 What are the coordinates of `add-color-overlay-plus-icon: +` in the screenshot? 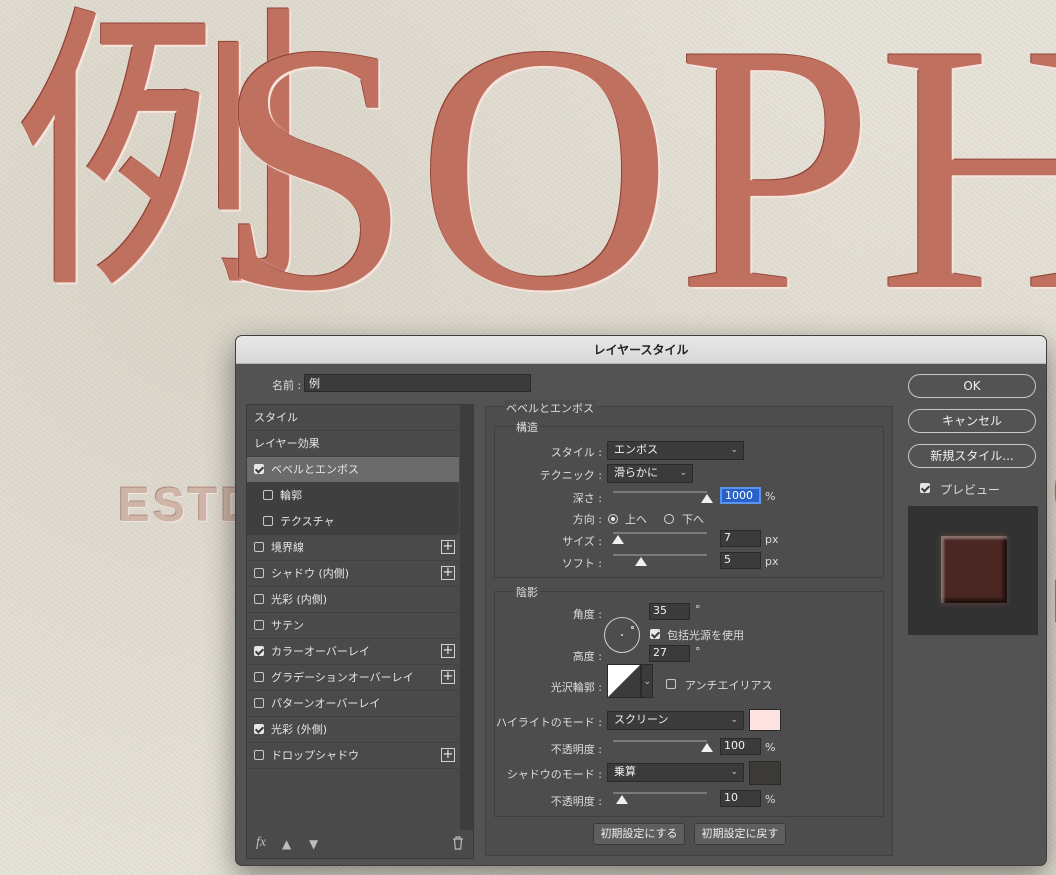 It's located at (448, 651).